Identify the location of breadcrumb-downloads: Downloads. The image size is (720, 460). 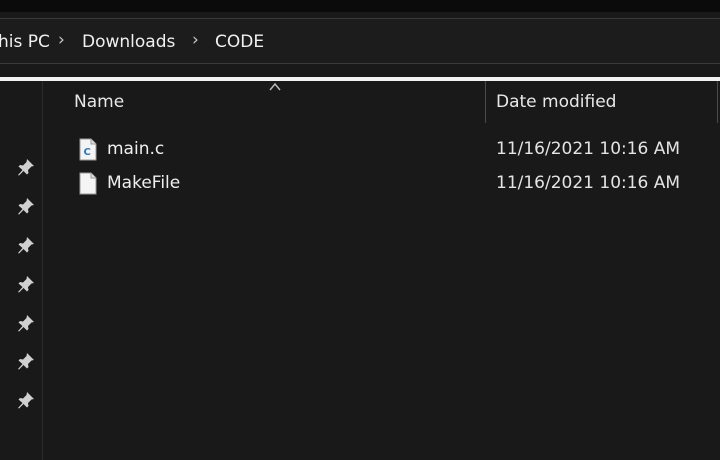
(128, 42).